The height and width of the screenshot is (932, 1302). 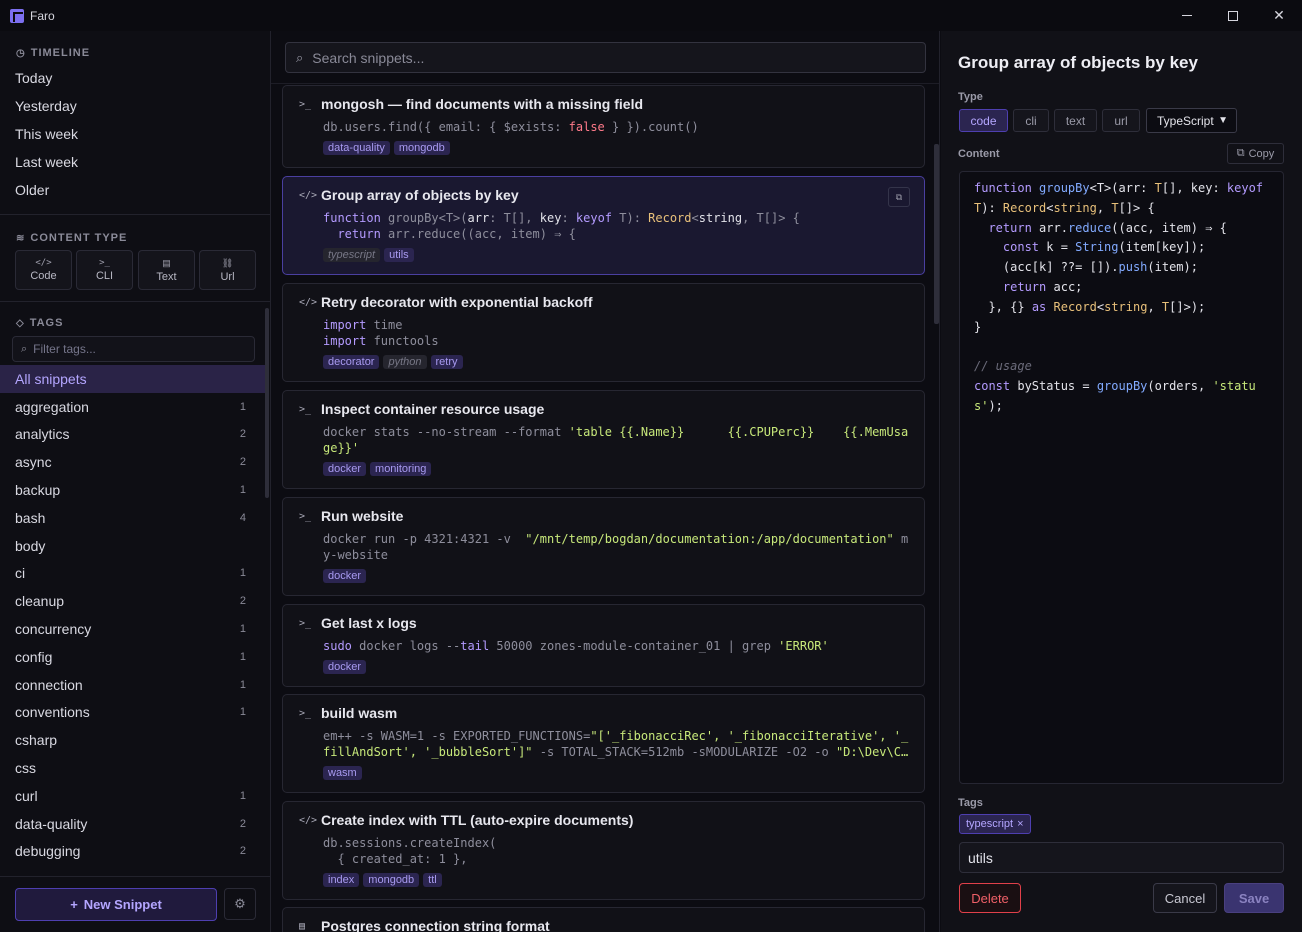 What do you see at coordinates (133, 407) in the screenshot?
I see `tag-row: aggregation 1` at bounding box center [133, 407].